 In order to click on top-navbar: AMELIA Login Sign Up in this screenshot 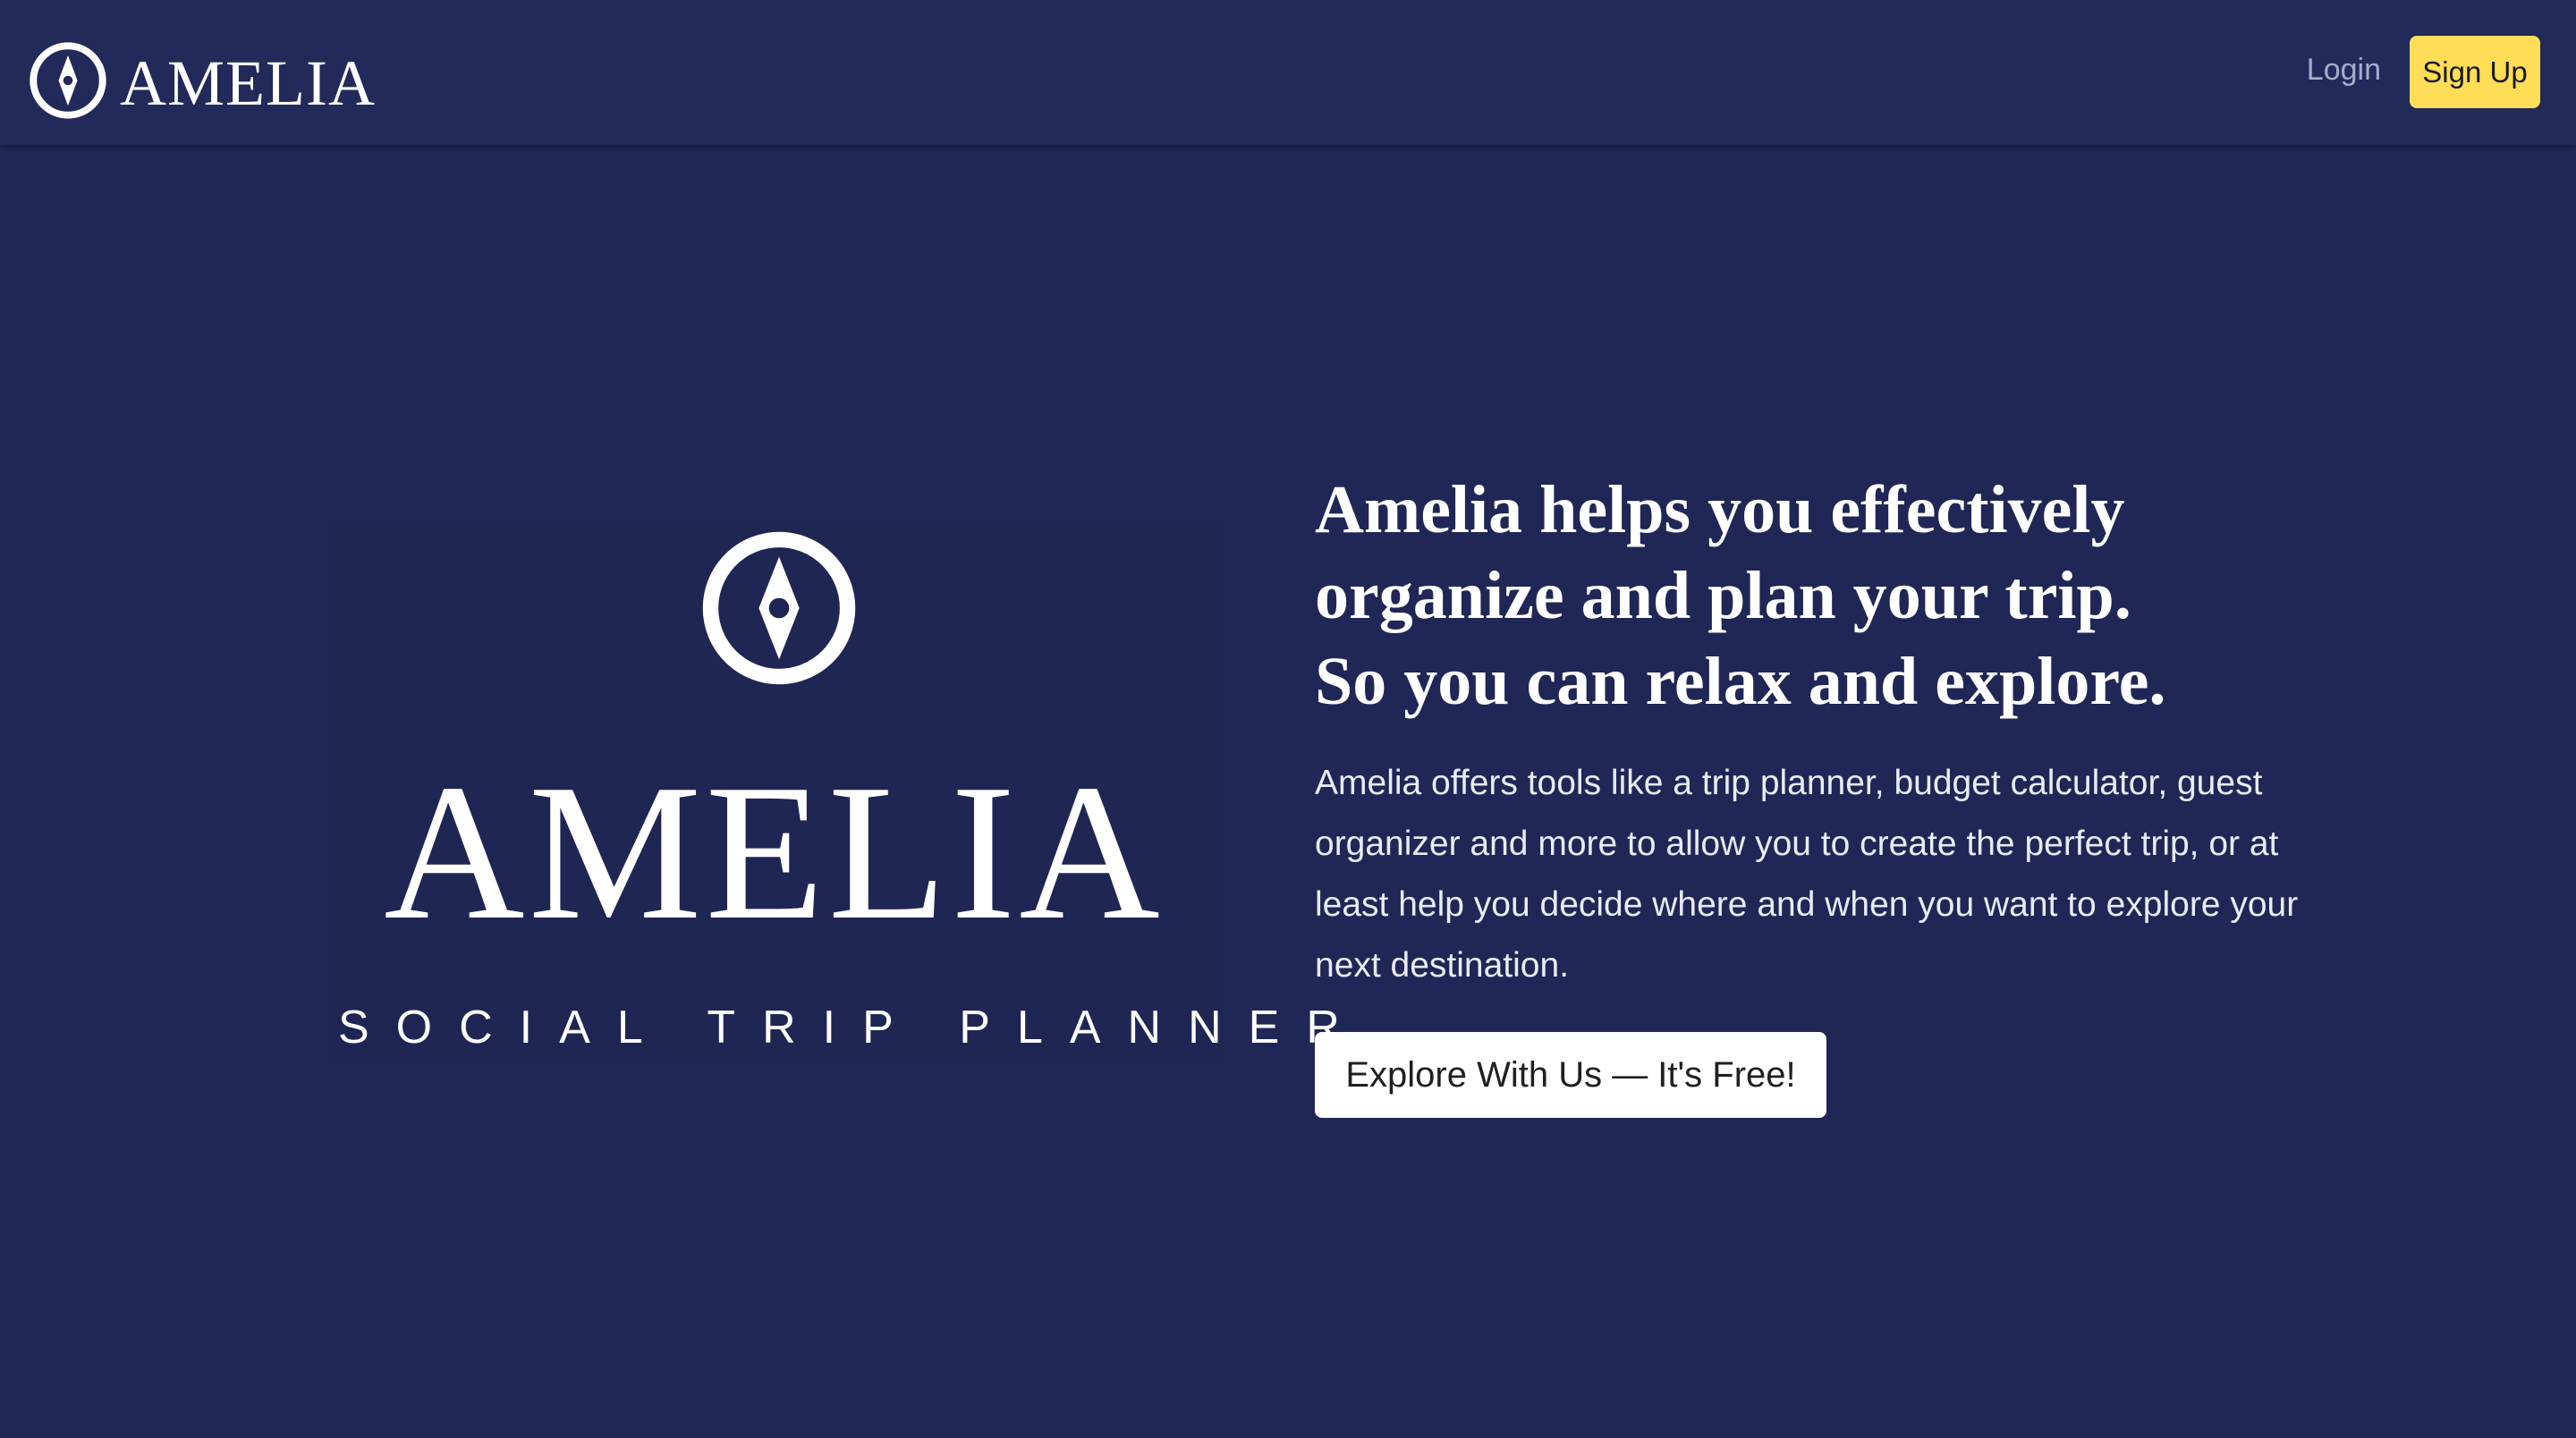, I will do `click(1288, 73)`.